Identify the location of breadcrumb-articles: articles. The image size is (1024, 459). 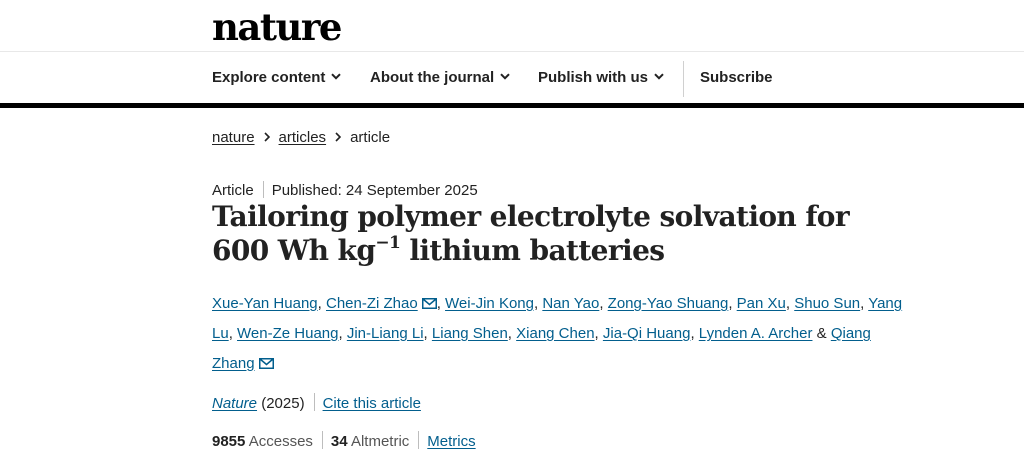
(303, 137).